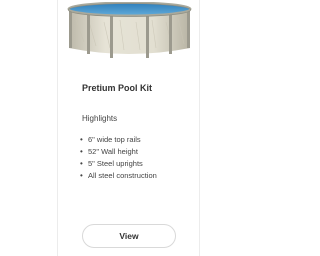 The image size is (320, 256). I want to click on highlights-heading: Highlights, so click(100, 118).